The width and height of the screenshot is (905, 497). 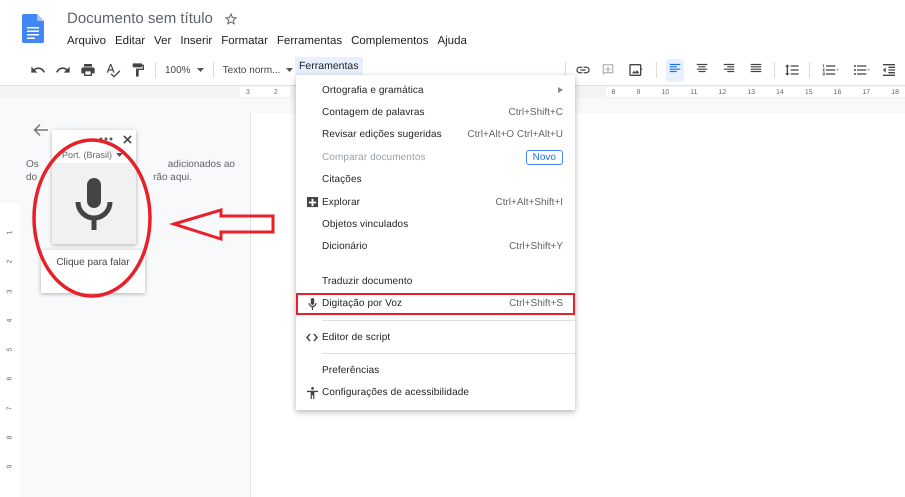 What do you see at coordinates (345, 246) in the screenshot?
I see `menu-option-label: Dicionário` at bounding box center [345, 246].